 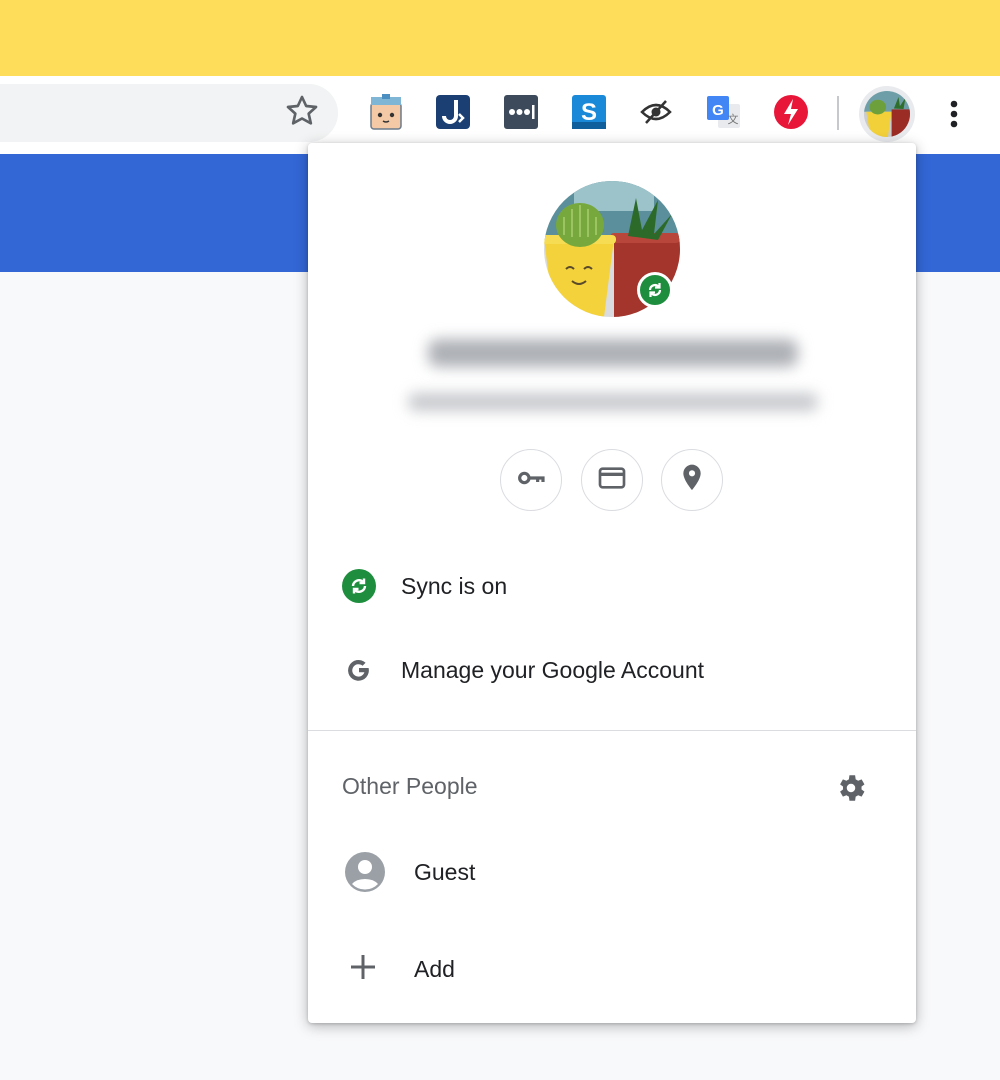 I want to click on manage-account-label: Manage your Google Account, so click(x=553, y=670).